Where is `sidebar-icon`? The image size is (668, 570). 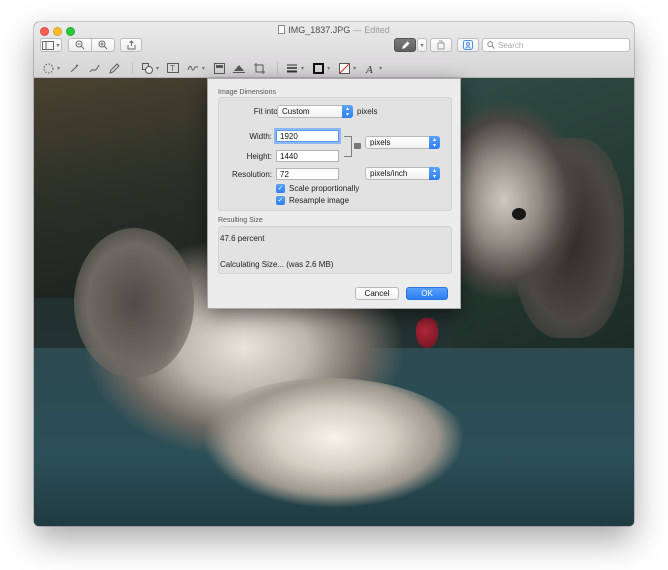 sidebar-icon is located at coordinates (48, 45).